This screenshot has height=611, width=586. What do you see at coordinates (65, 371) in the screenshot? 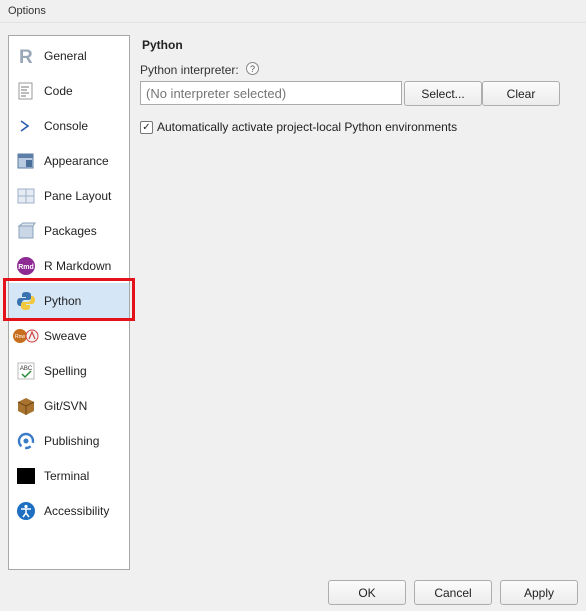
I see `sidebar-item-label: Spelling` at bounding box center [65, 371].